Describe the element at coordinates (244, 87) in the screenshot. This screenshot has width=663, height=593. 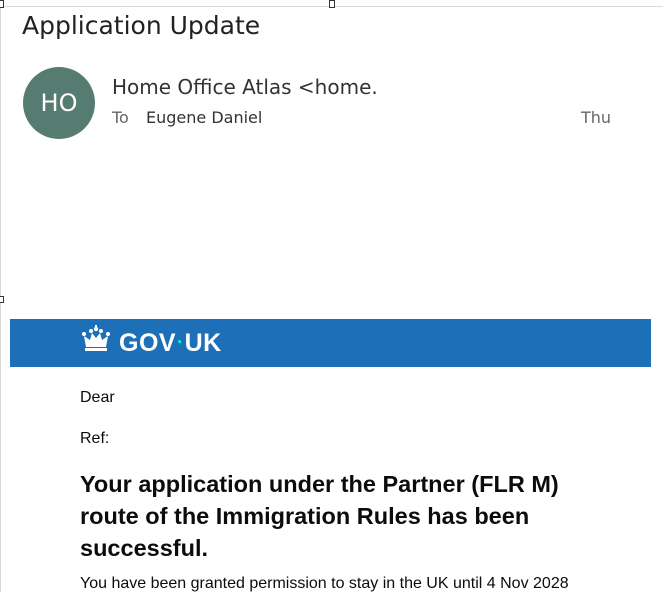
I see `sender-name: Home Office Atlas <home.o` at that location.